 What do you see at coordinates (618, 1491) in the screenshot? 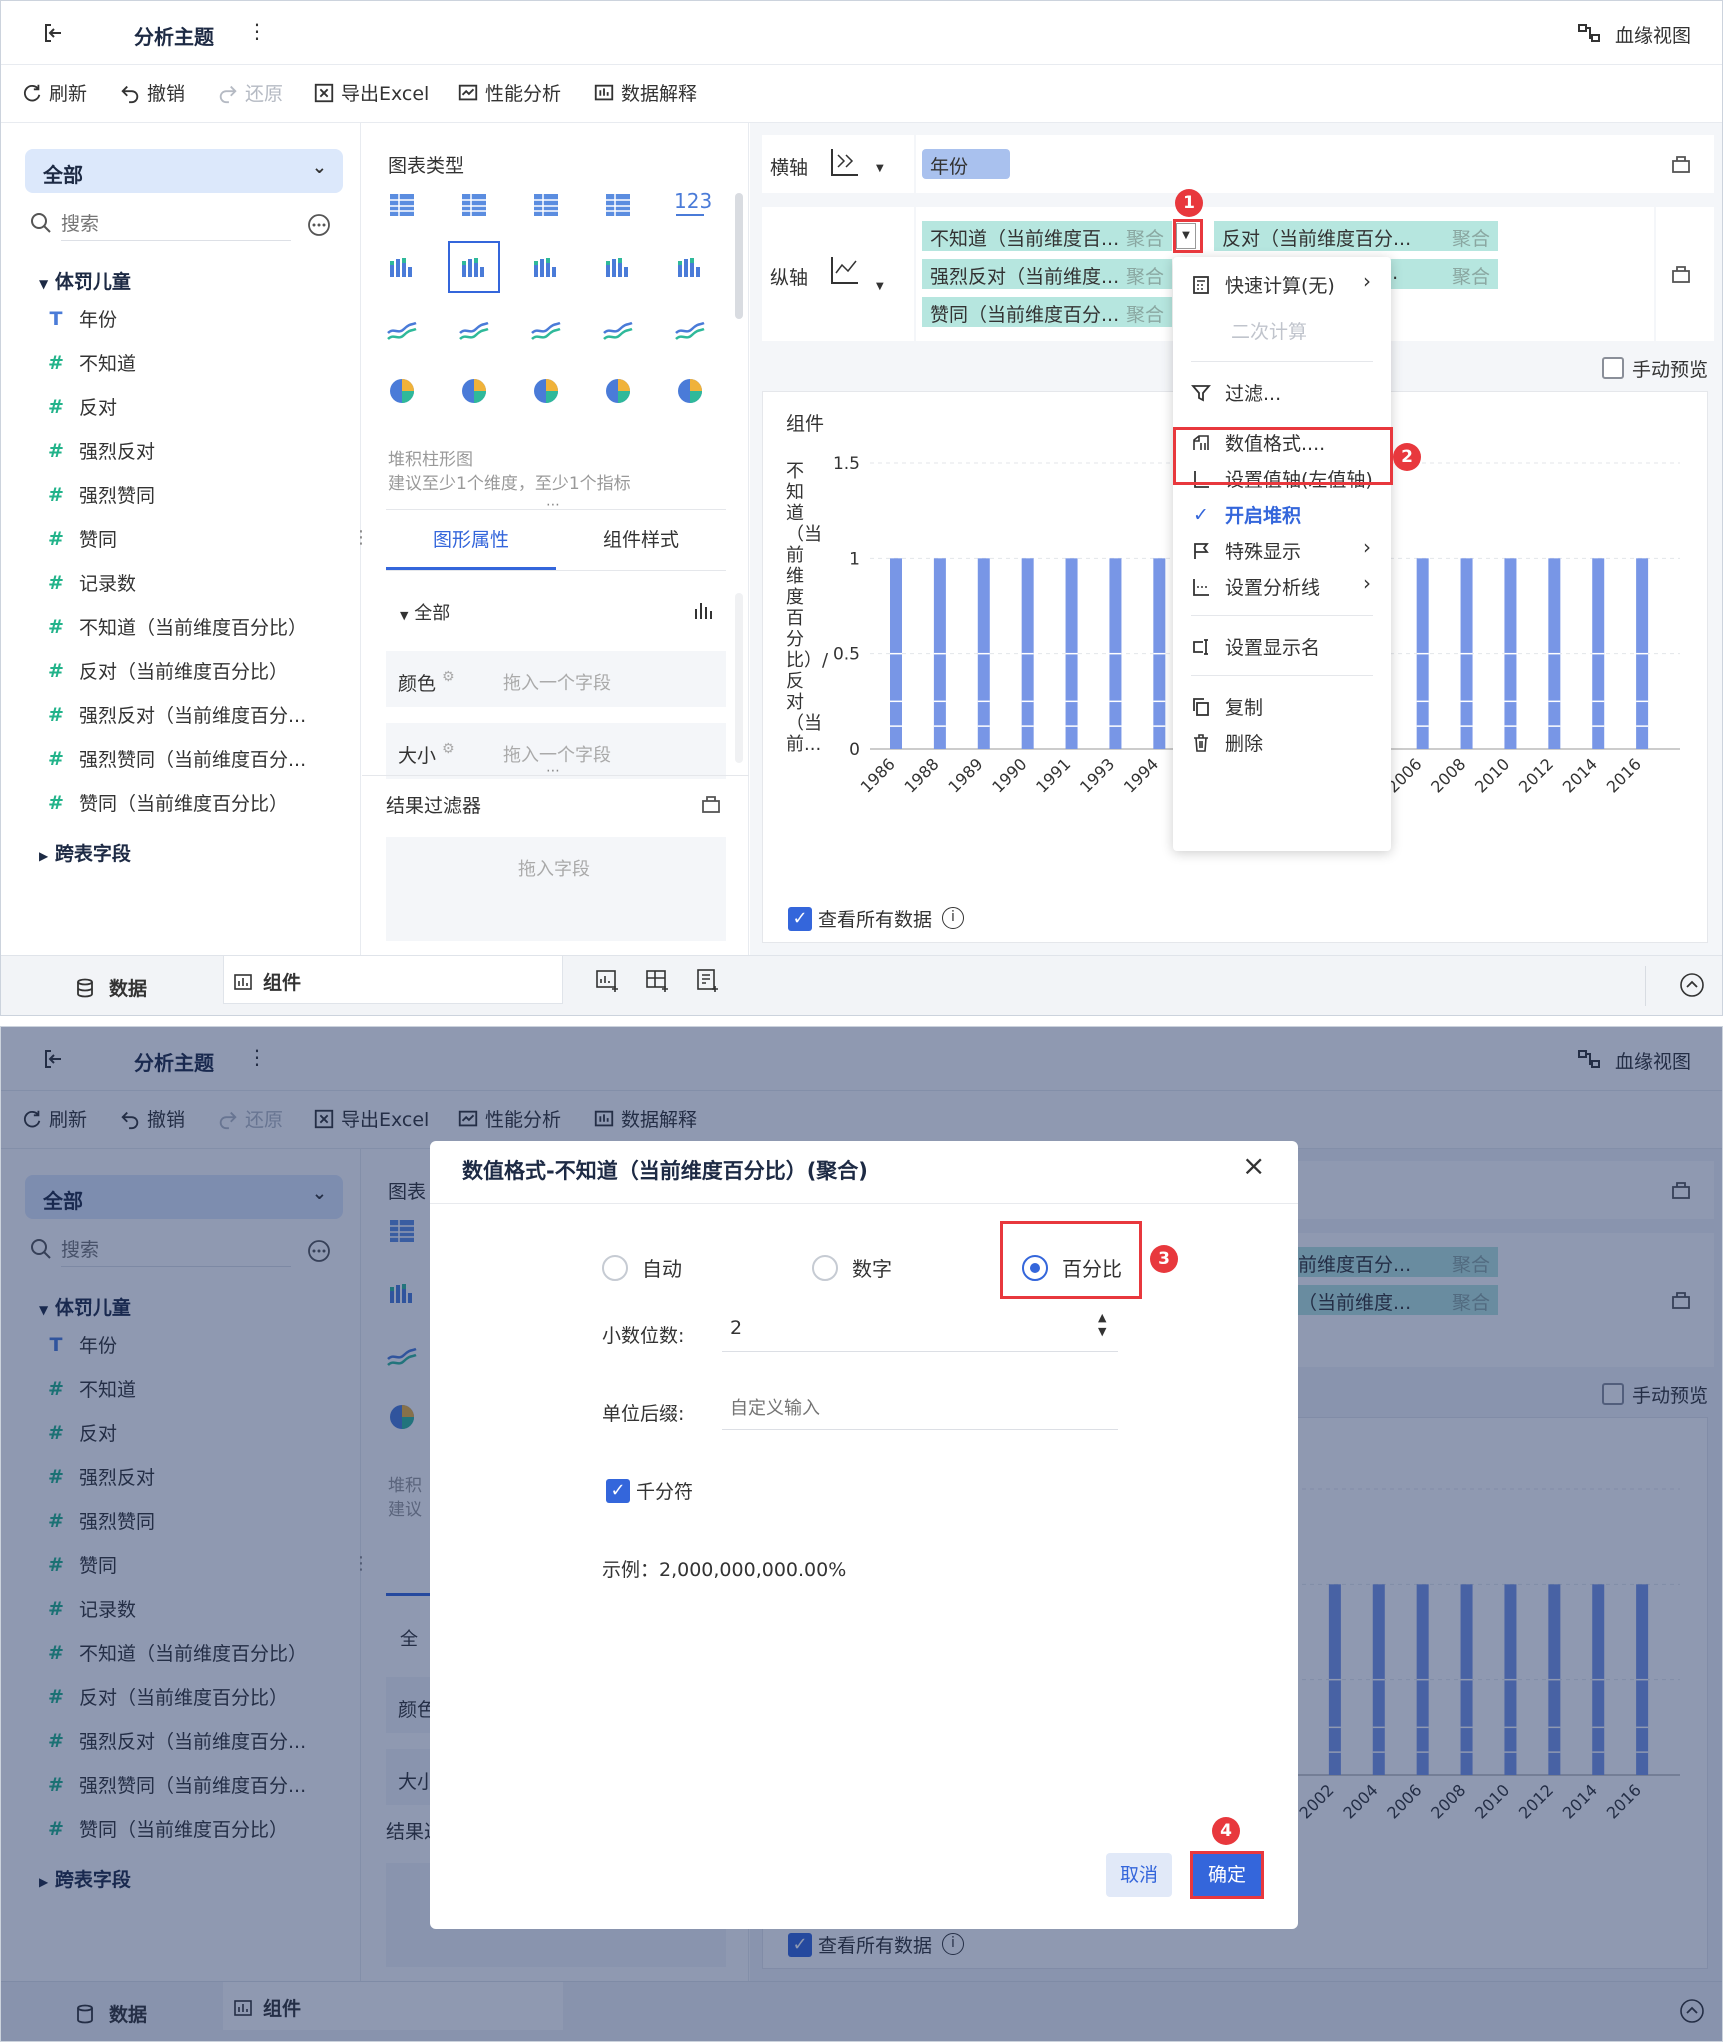
I see `thousands-checkbox: ✓` at bounding box center [618, 1491].